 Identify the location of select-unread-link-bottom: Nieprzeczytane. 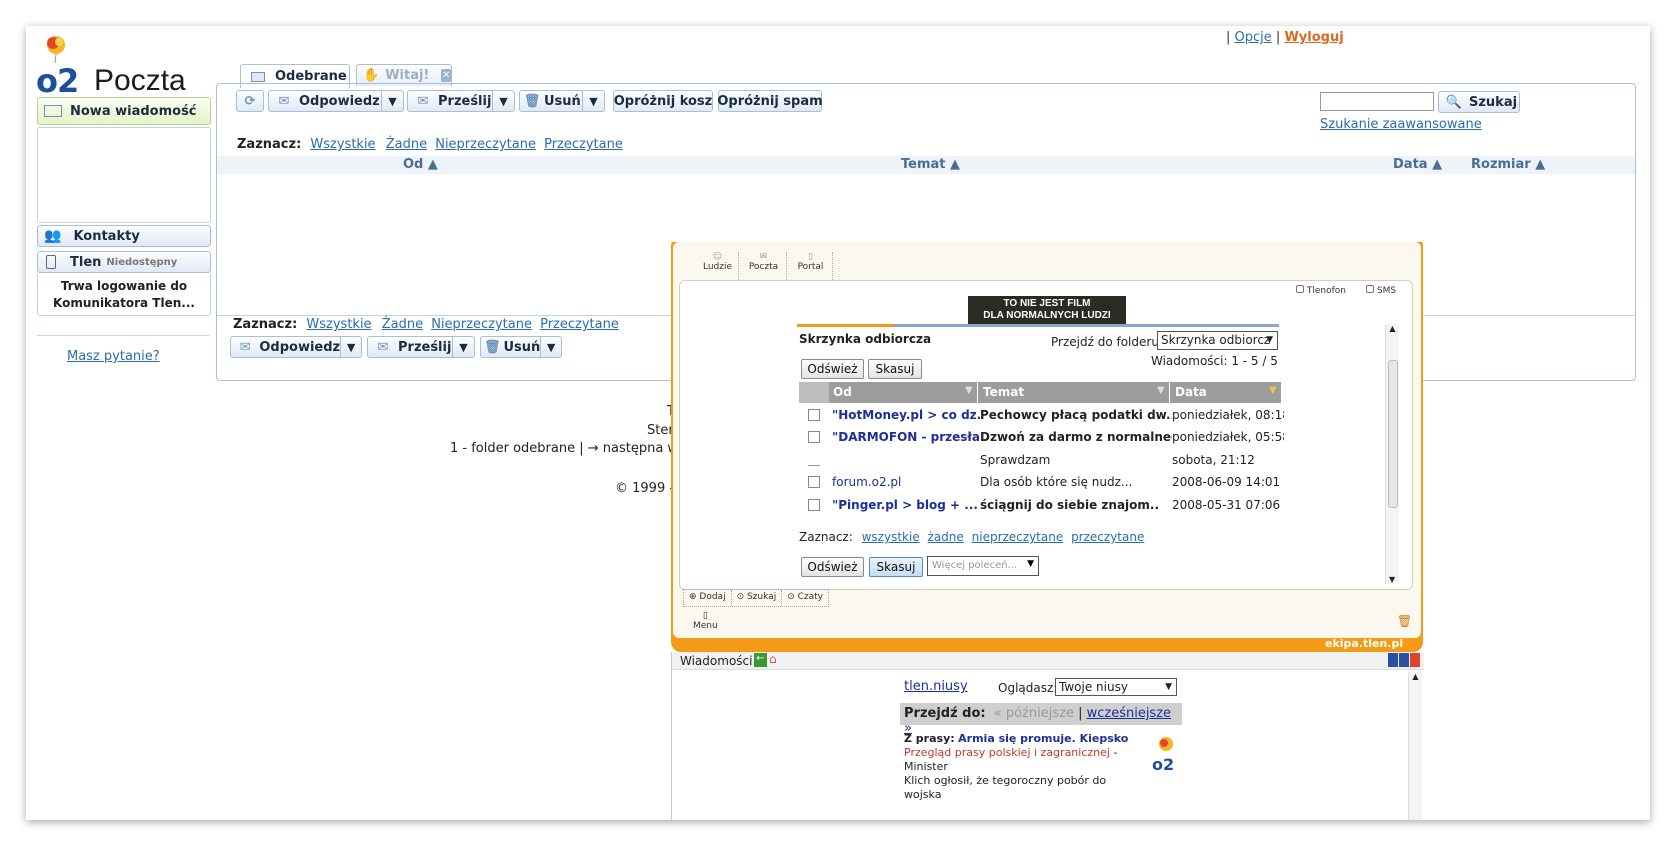
(481, 324).